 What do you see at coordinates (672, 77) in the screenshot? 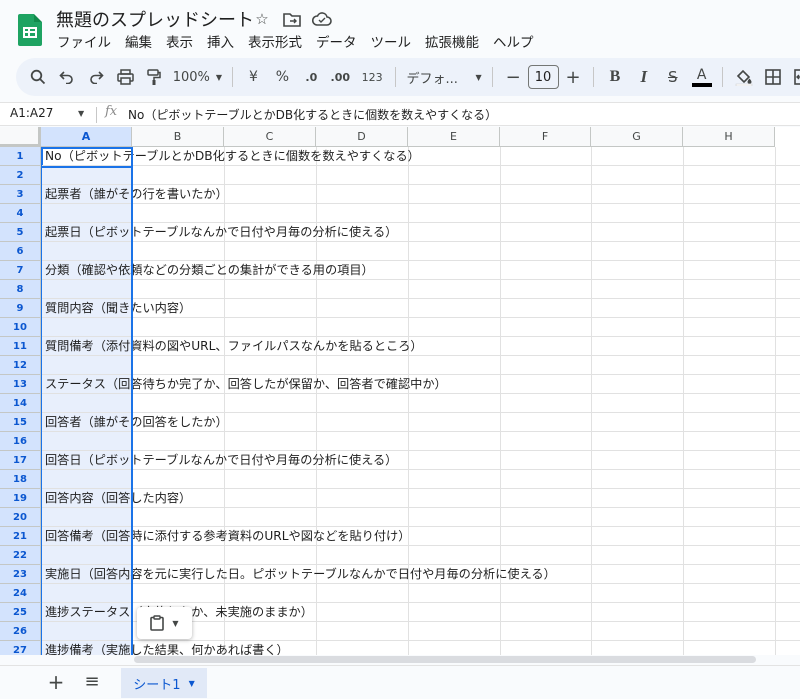
I see `strikethrough-button: S` at bounding box center [672, 77].